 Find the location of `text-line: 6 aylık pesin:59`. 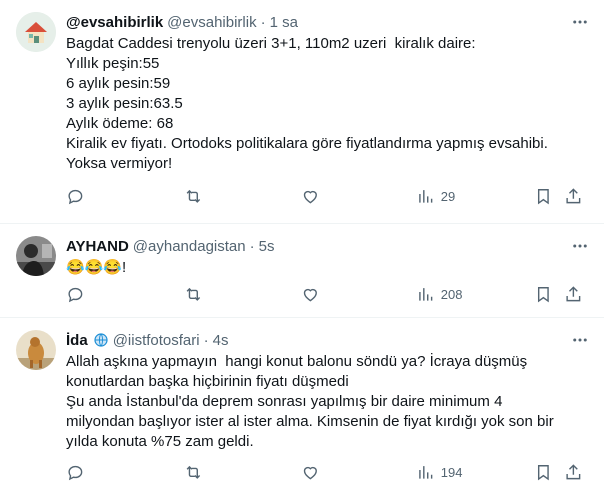

text-line: 6 aylık pesin:59 is located at coordinates (118, 83).